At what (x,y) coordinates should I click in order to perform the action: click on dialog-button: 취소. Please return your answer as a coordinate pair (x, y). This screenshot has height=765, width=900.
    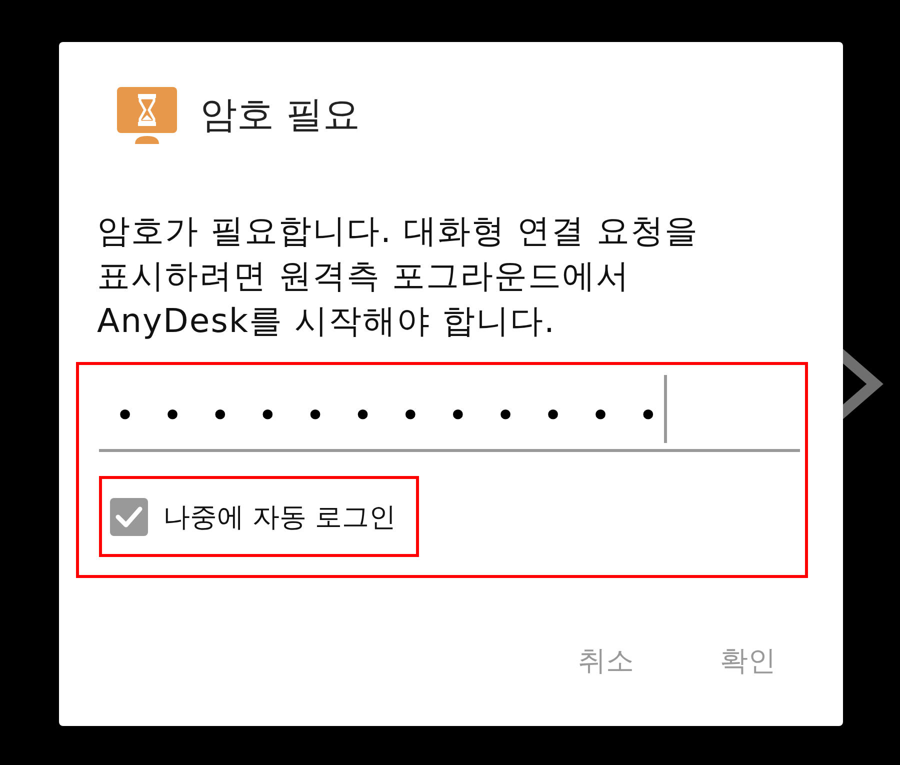
    Looking at the image, I should click on (606, 661).